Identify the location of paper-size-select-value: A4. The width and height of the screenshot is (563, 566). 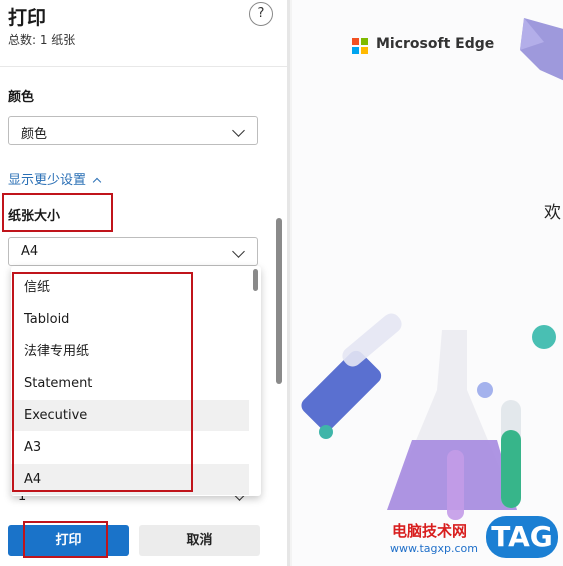
(30, 251).